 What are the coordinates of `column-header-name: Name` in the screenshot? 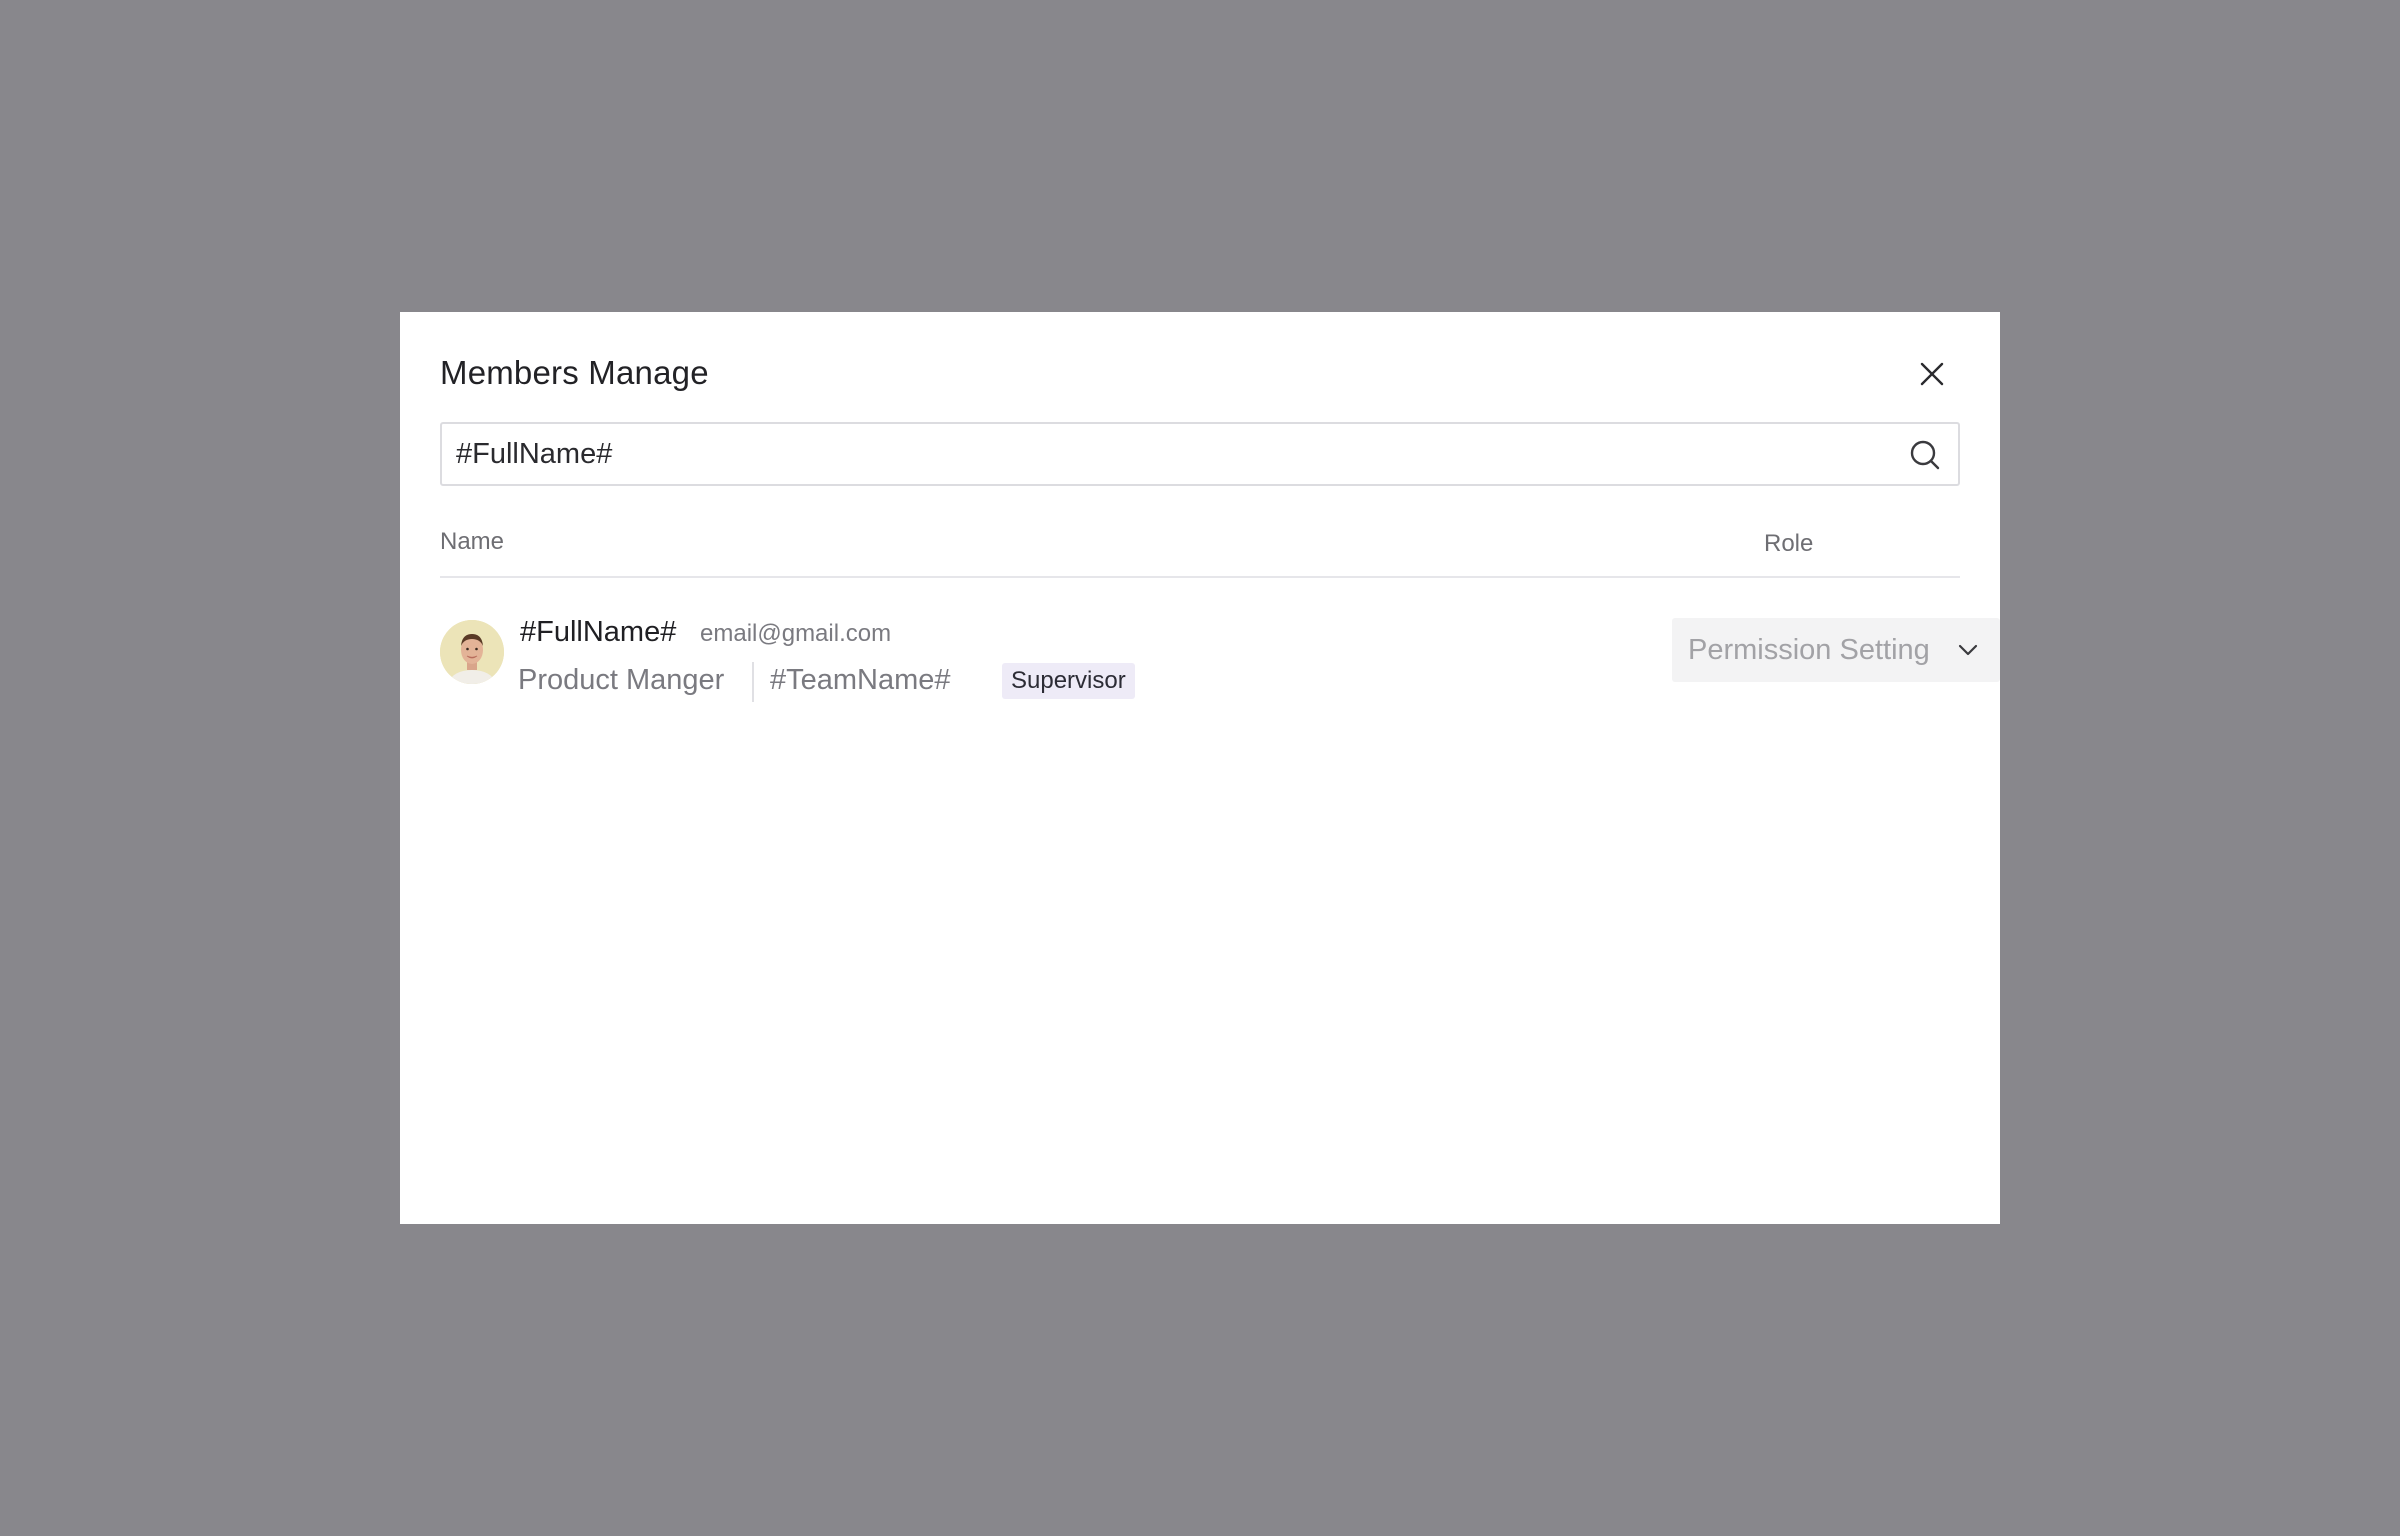 It's located at (472, 541).